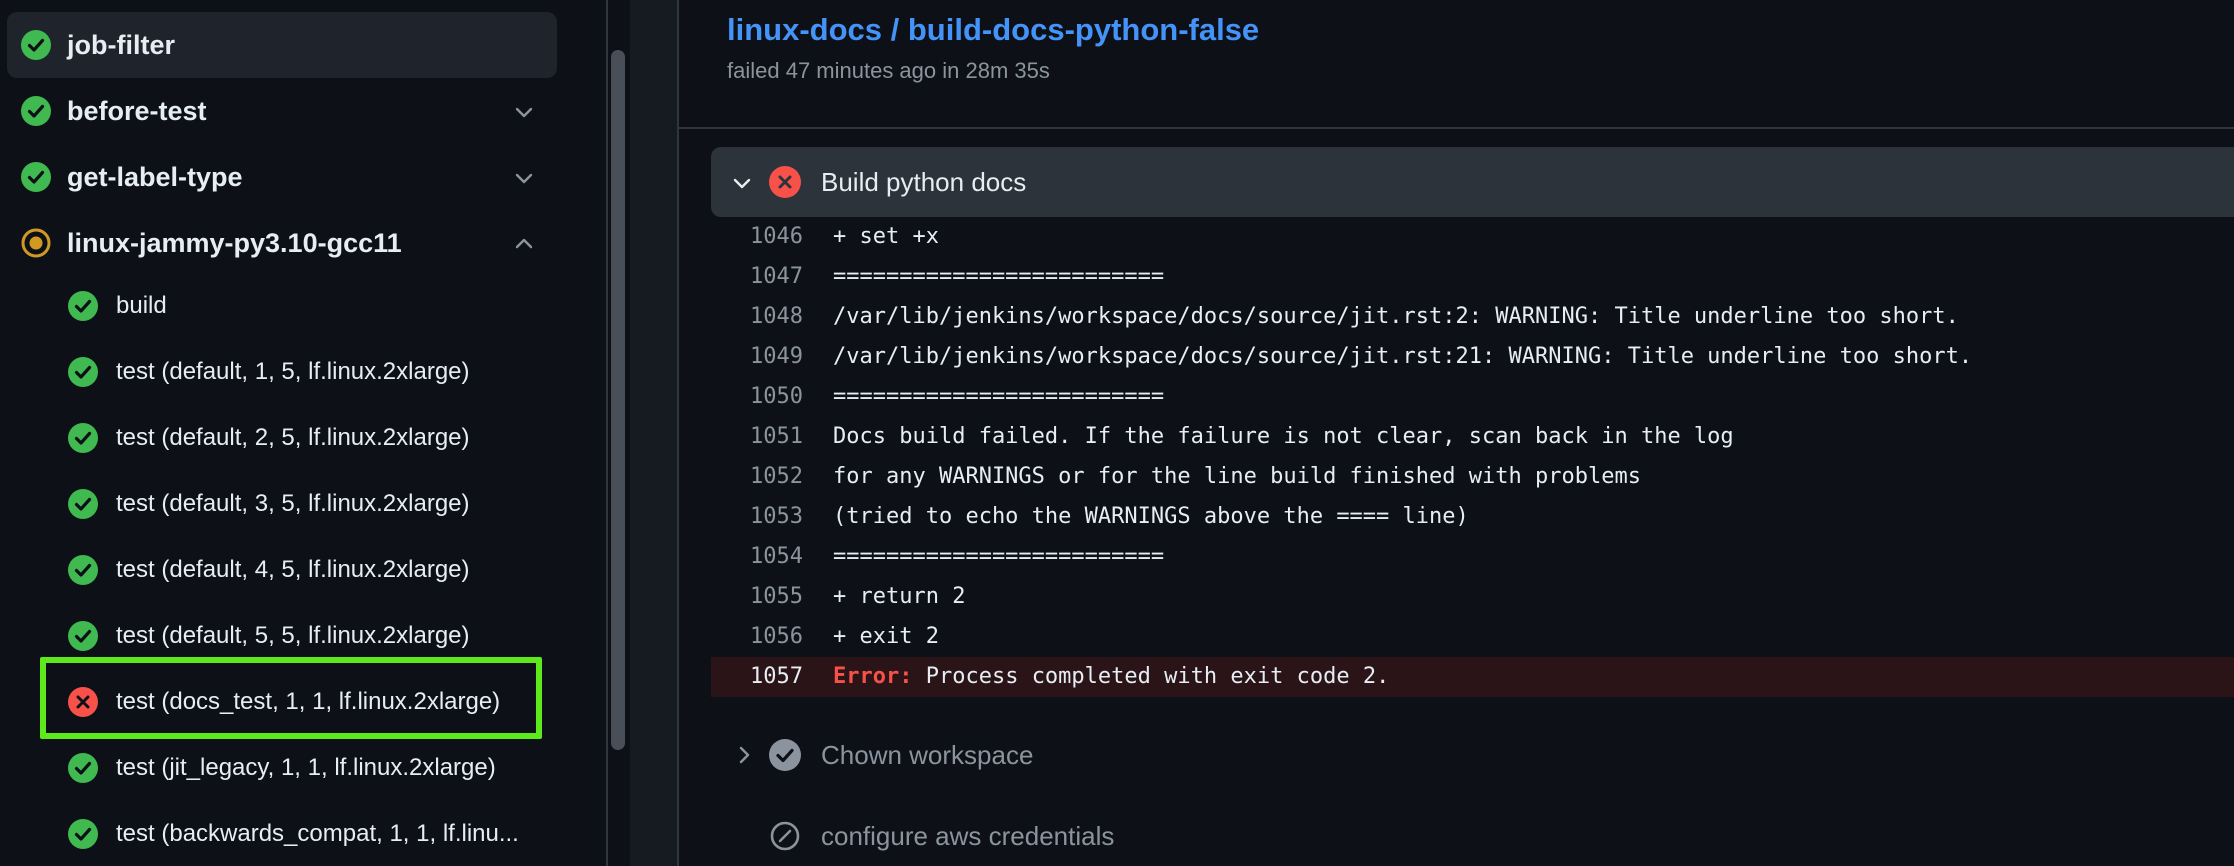 The width and height of the screenshot is (2234, 866). I want to click on log-line-number: 1048, so click(757, 317).